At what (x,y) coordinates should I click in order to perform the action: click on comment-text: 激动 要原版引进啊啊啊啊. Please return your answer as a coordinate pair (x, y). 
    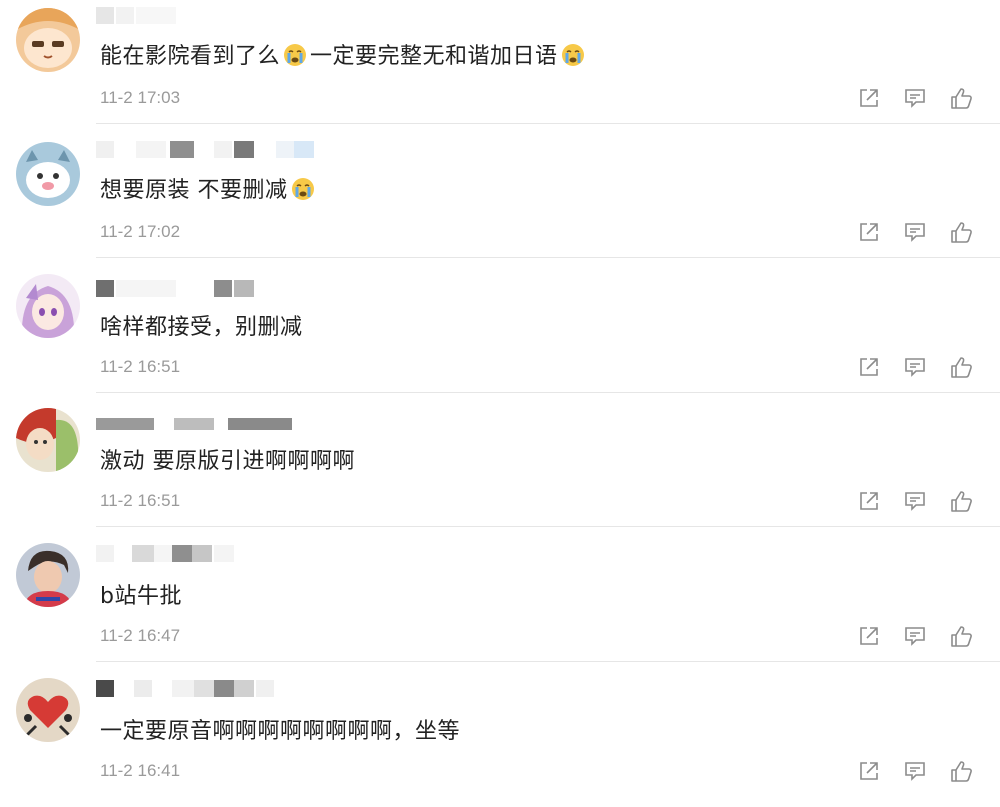
    Looking at the image, I should click on (227, 461).